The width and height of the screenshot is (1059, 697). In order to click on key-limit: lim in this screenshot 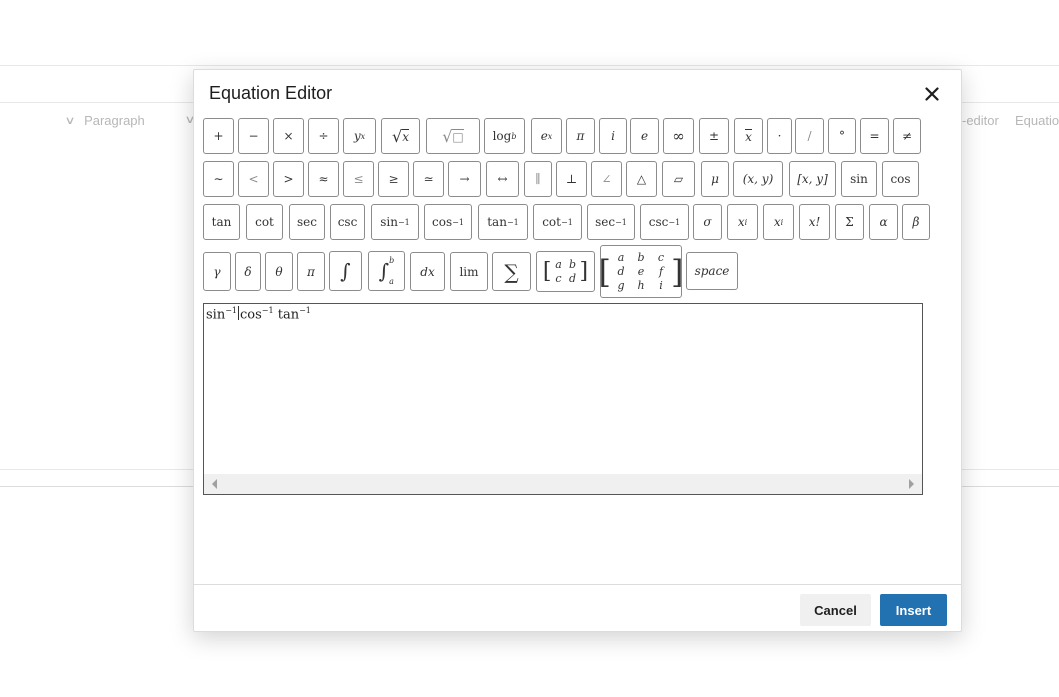, I will do `click(469, 271)`.